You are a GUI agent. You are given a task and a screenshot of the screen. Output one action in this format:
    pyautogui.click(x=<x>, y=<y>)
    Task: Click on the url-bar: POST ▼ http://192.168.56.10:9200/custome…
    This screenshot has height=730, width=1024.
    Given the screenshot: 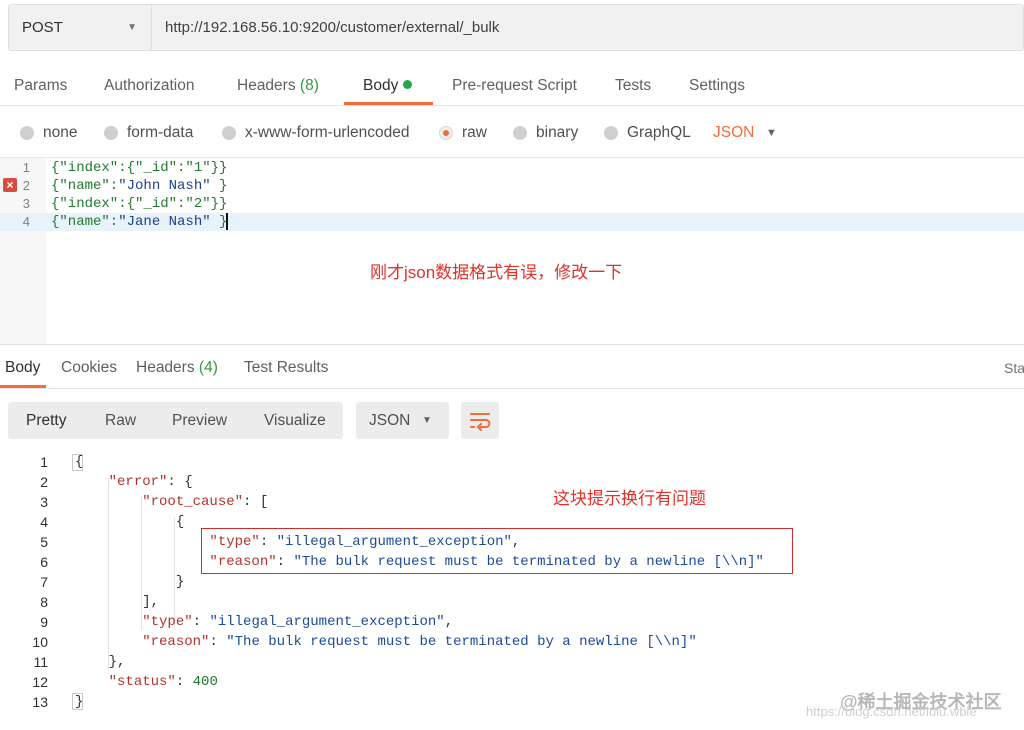 What is the action you would take?
    pyautogui.click(x=516, y=27)
    